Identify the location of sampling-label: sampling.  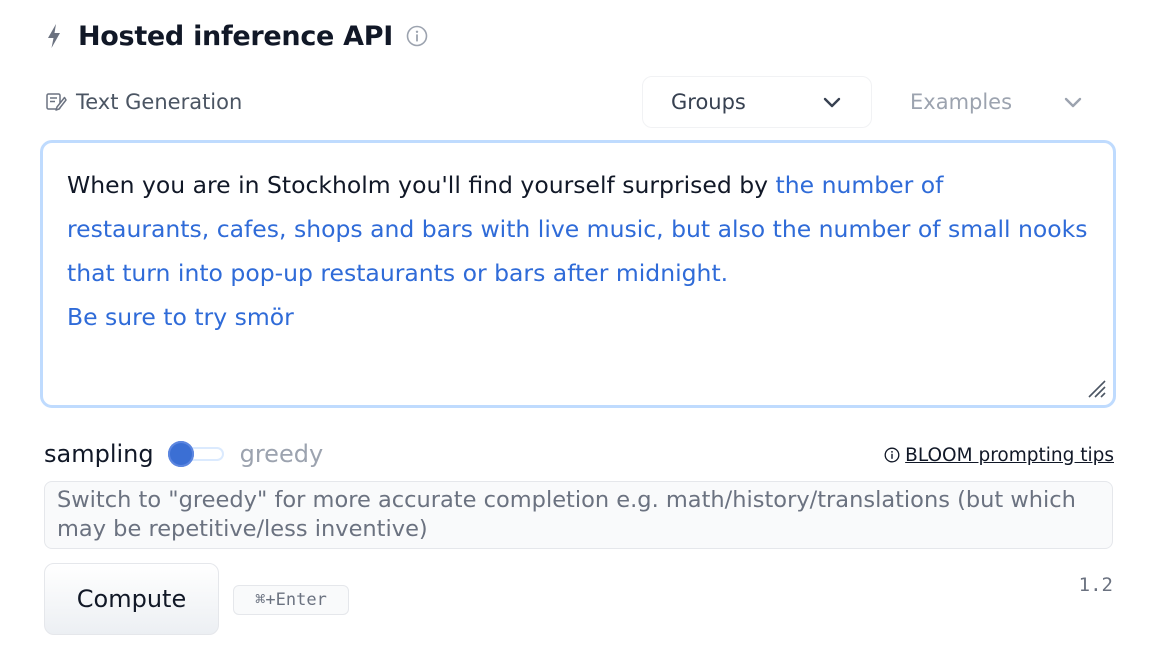
(99, 454).